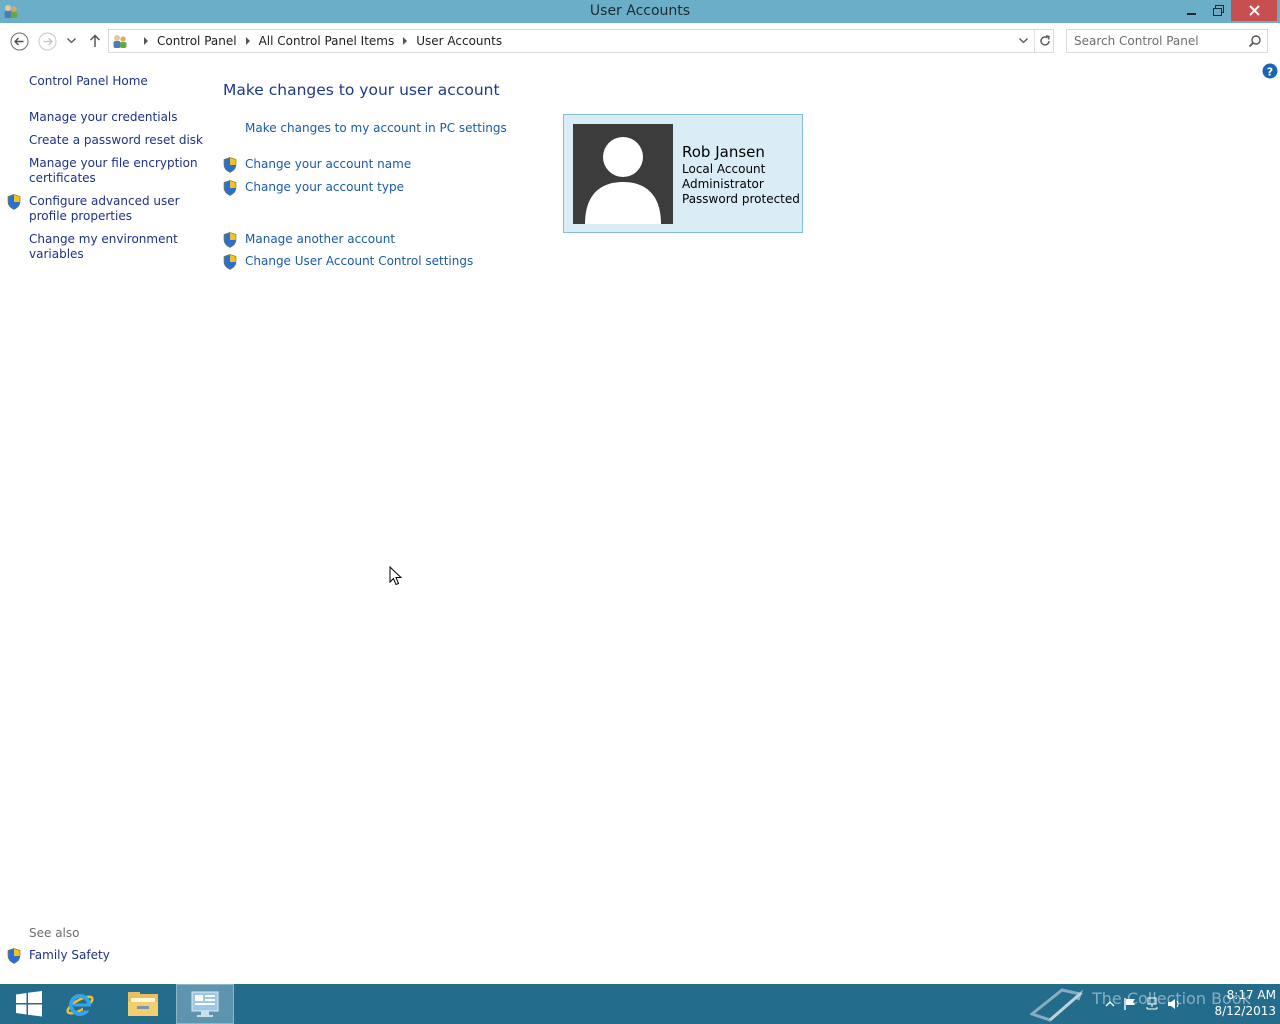  I want to click on link-line: certificates, so click(62, 178).